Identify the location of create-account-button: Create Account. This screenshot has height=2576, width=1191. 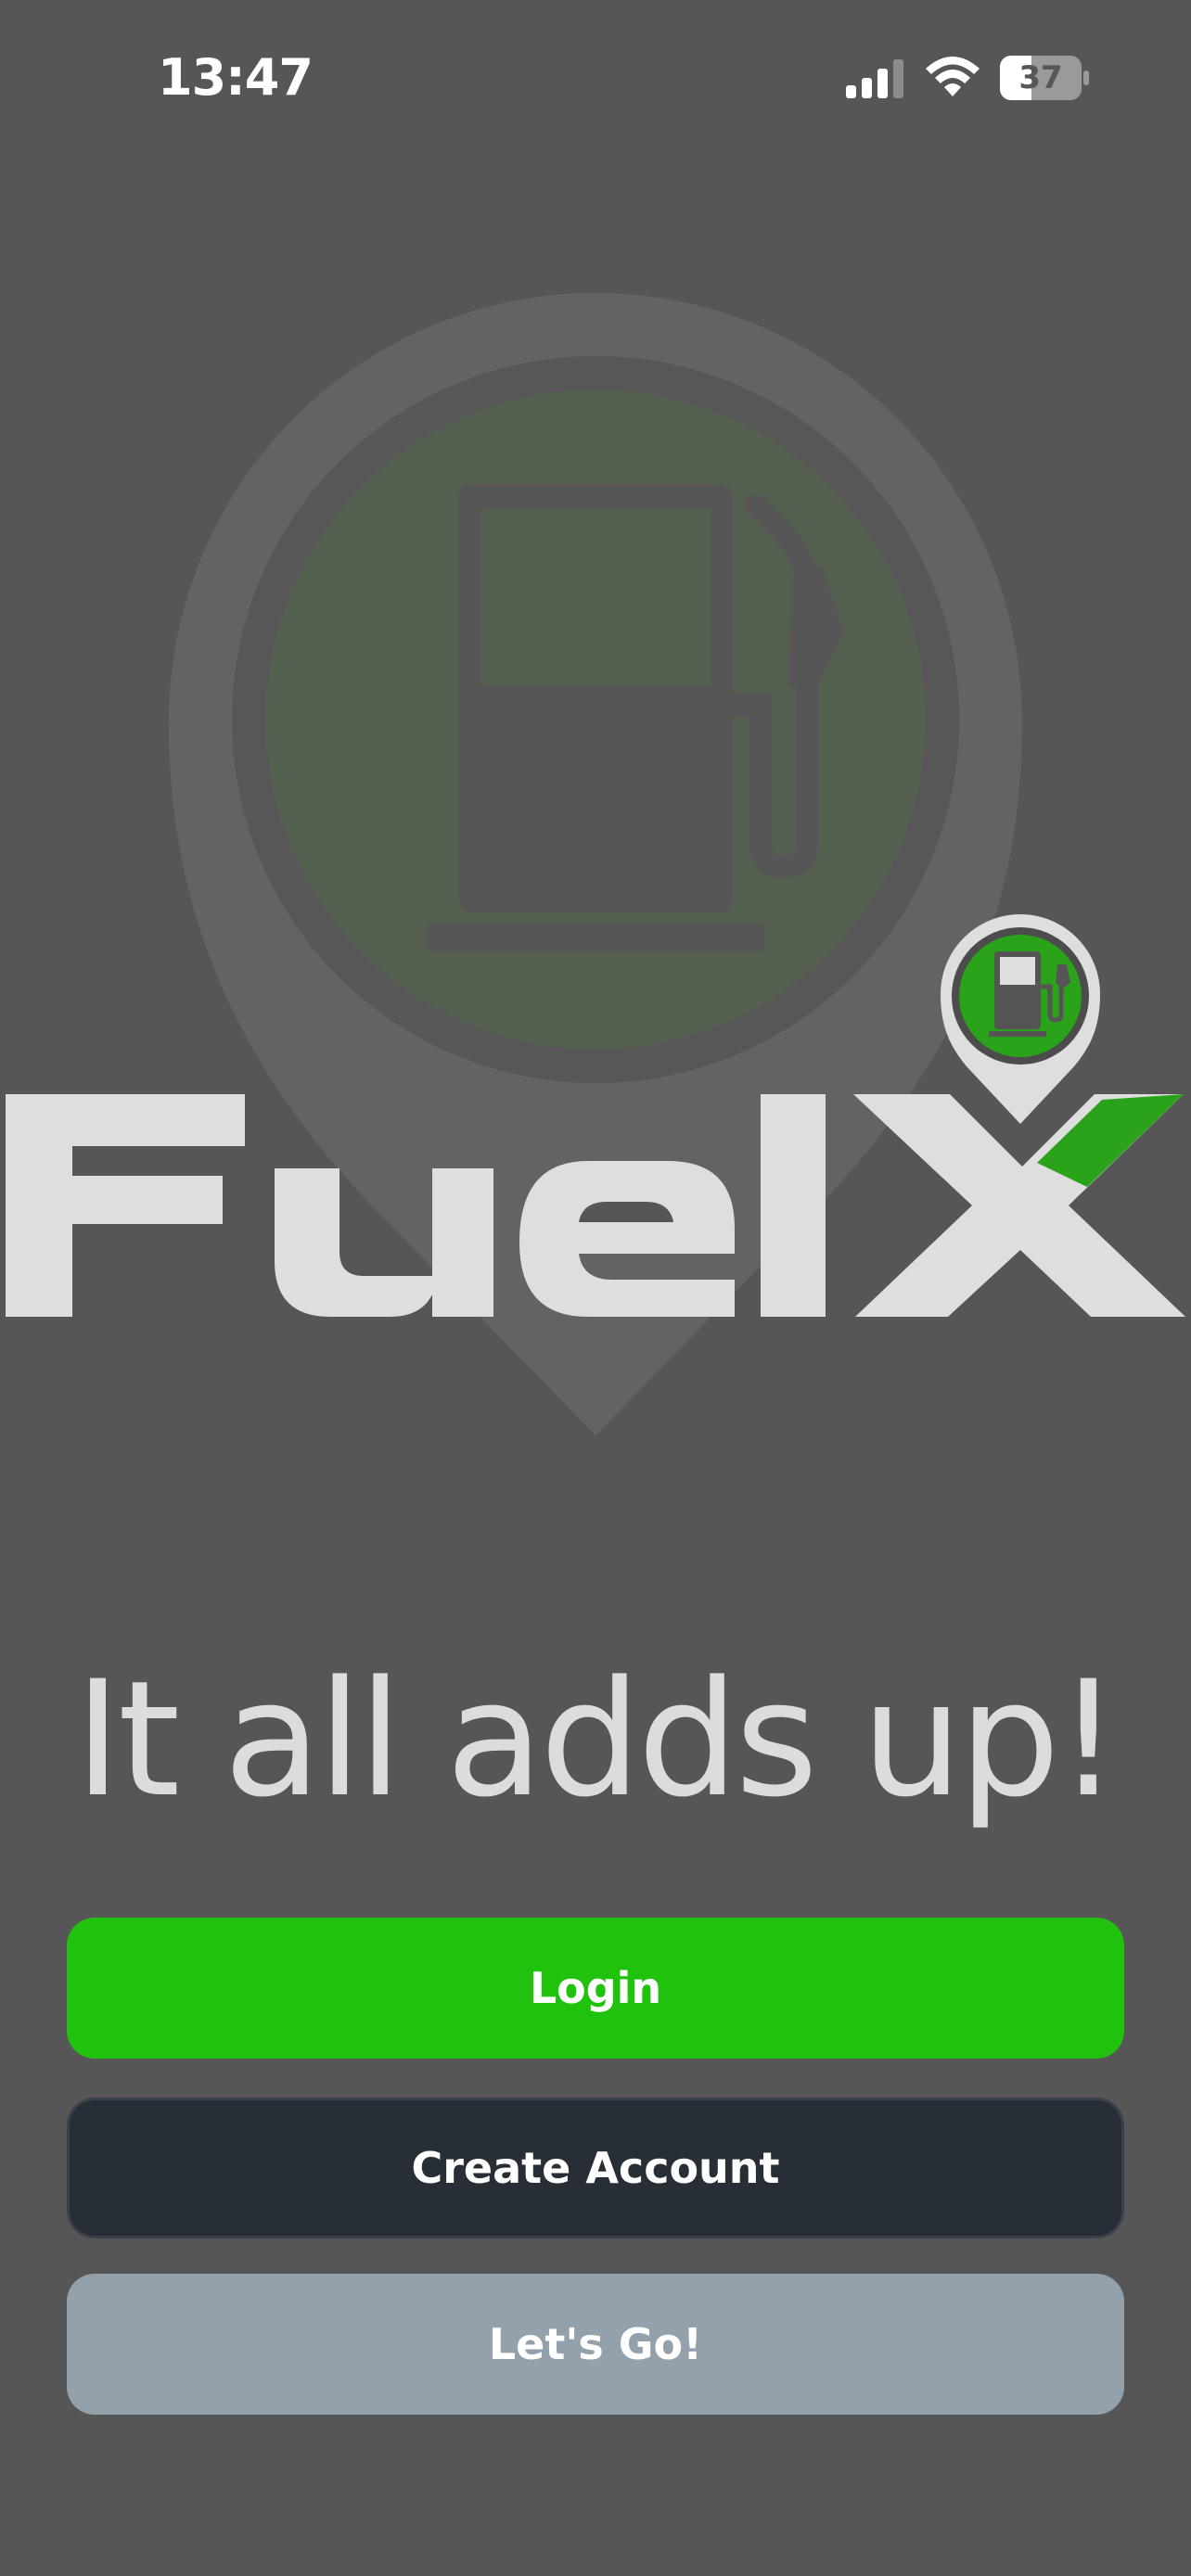
(595, 2168).